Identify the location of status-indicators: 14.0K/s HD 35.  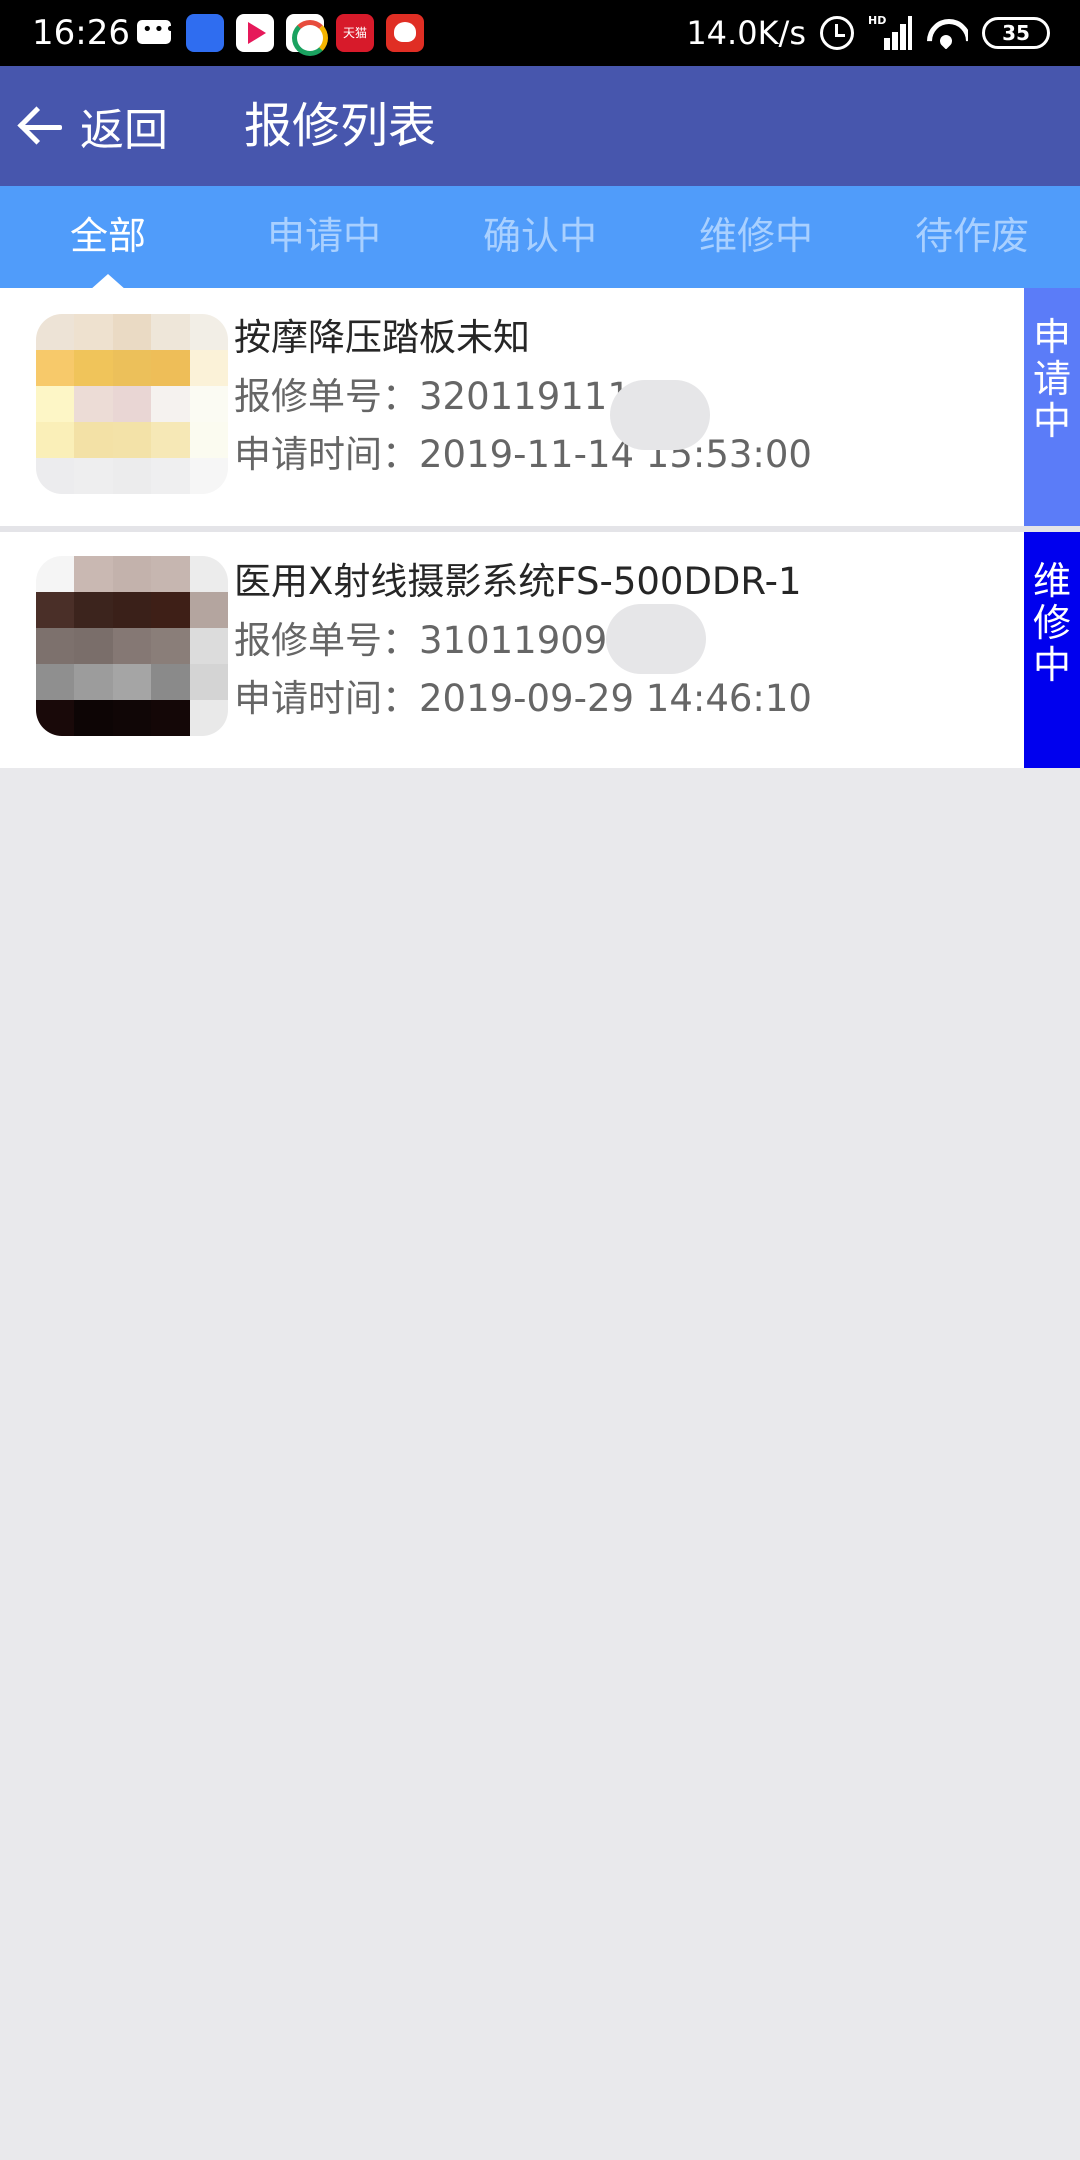
(868, 33).